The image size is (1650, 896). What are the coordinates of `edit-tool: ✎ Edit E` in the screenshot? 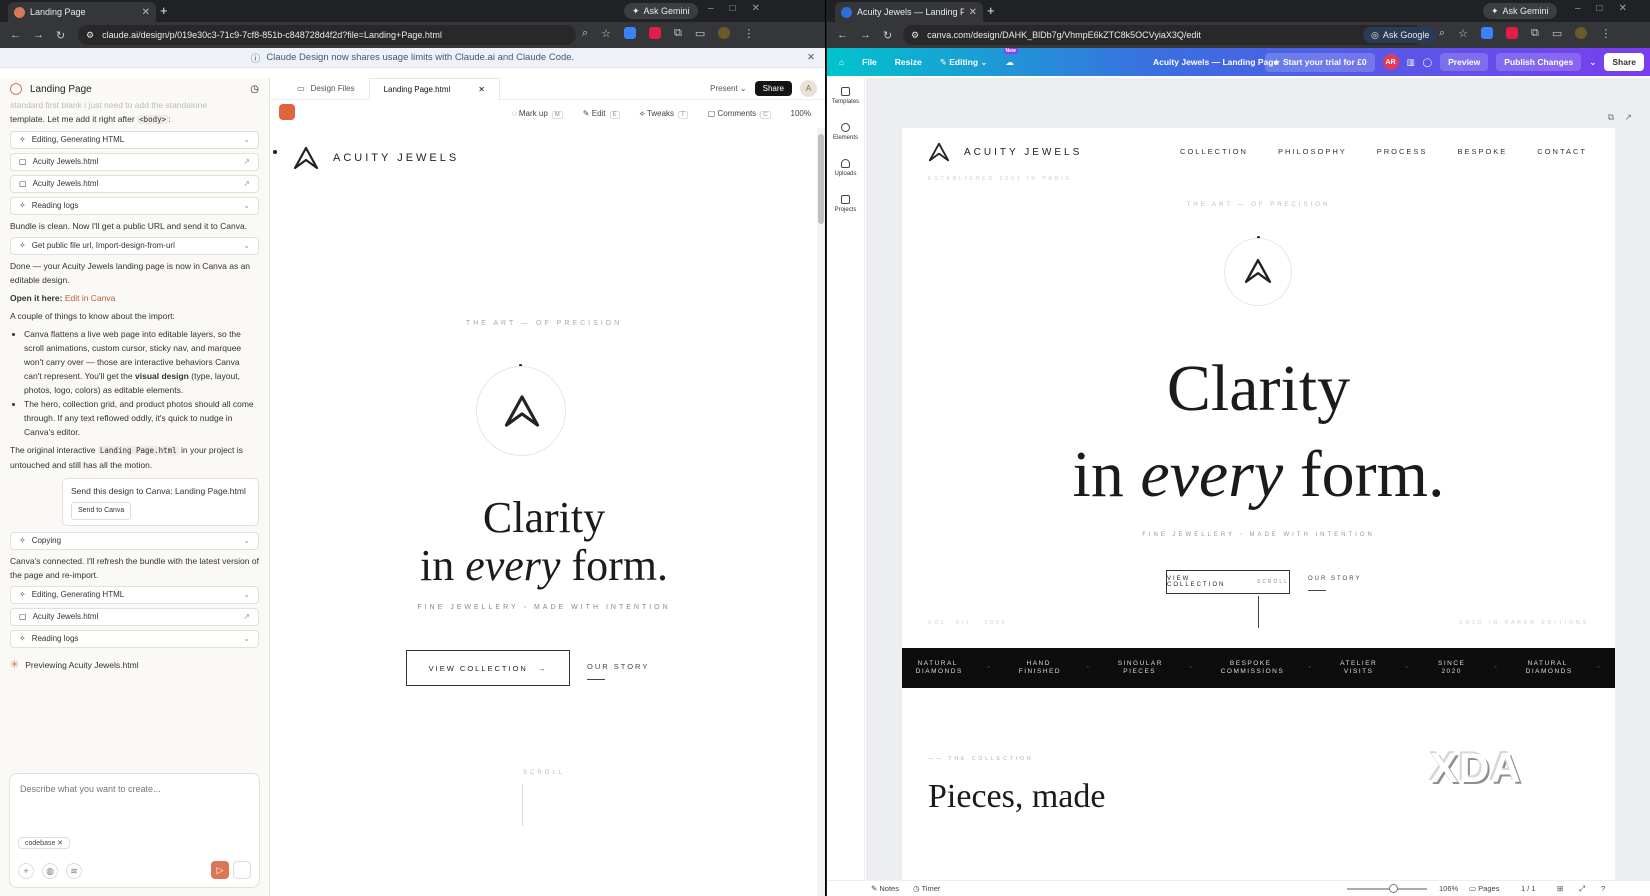 It's located at (601, 114).